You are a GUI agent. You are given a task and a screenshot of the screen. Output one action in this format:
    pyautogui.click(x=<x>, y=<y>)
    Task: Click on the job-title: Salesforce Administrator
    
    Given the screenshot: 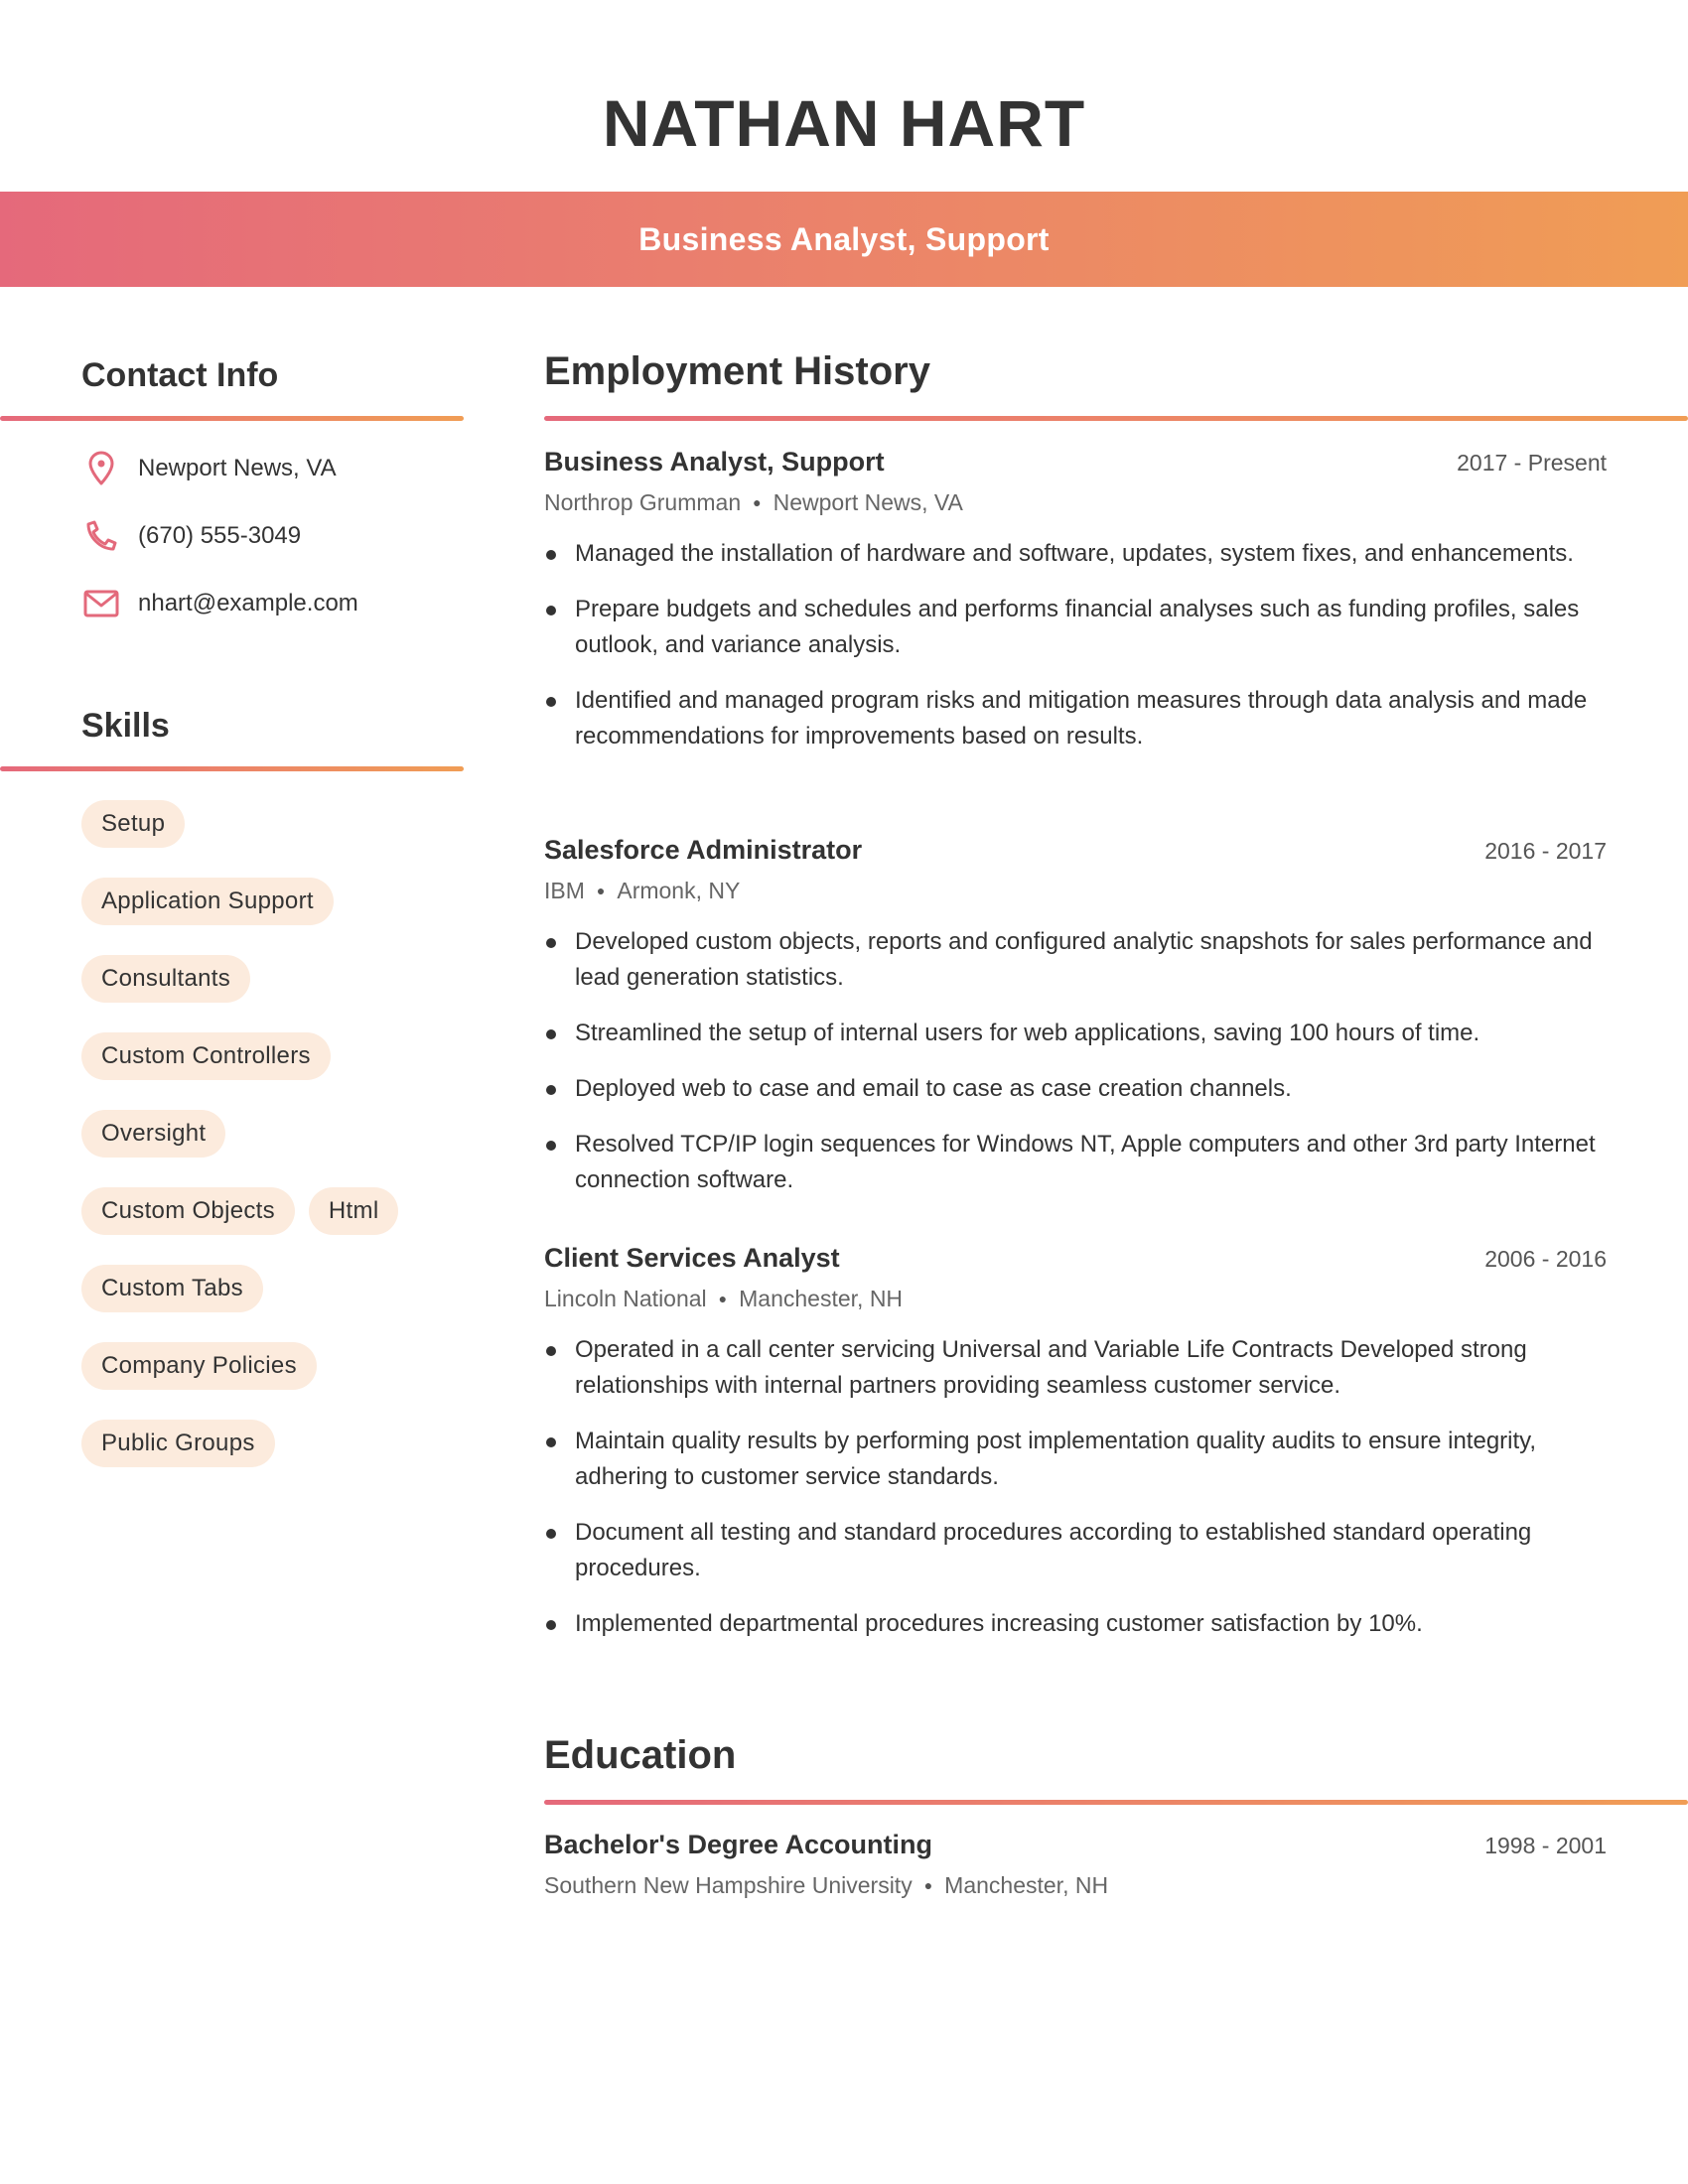 What is the action you would take?
    pyautogui.click(x=703, y=850)
    